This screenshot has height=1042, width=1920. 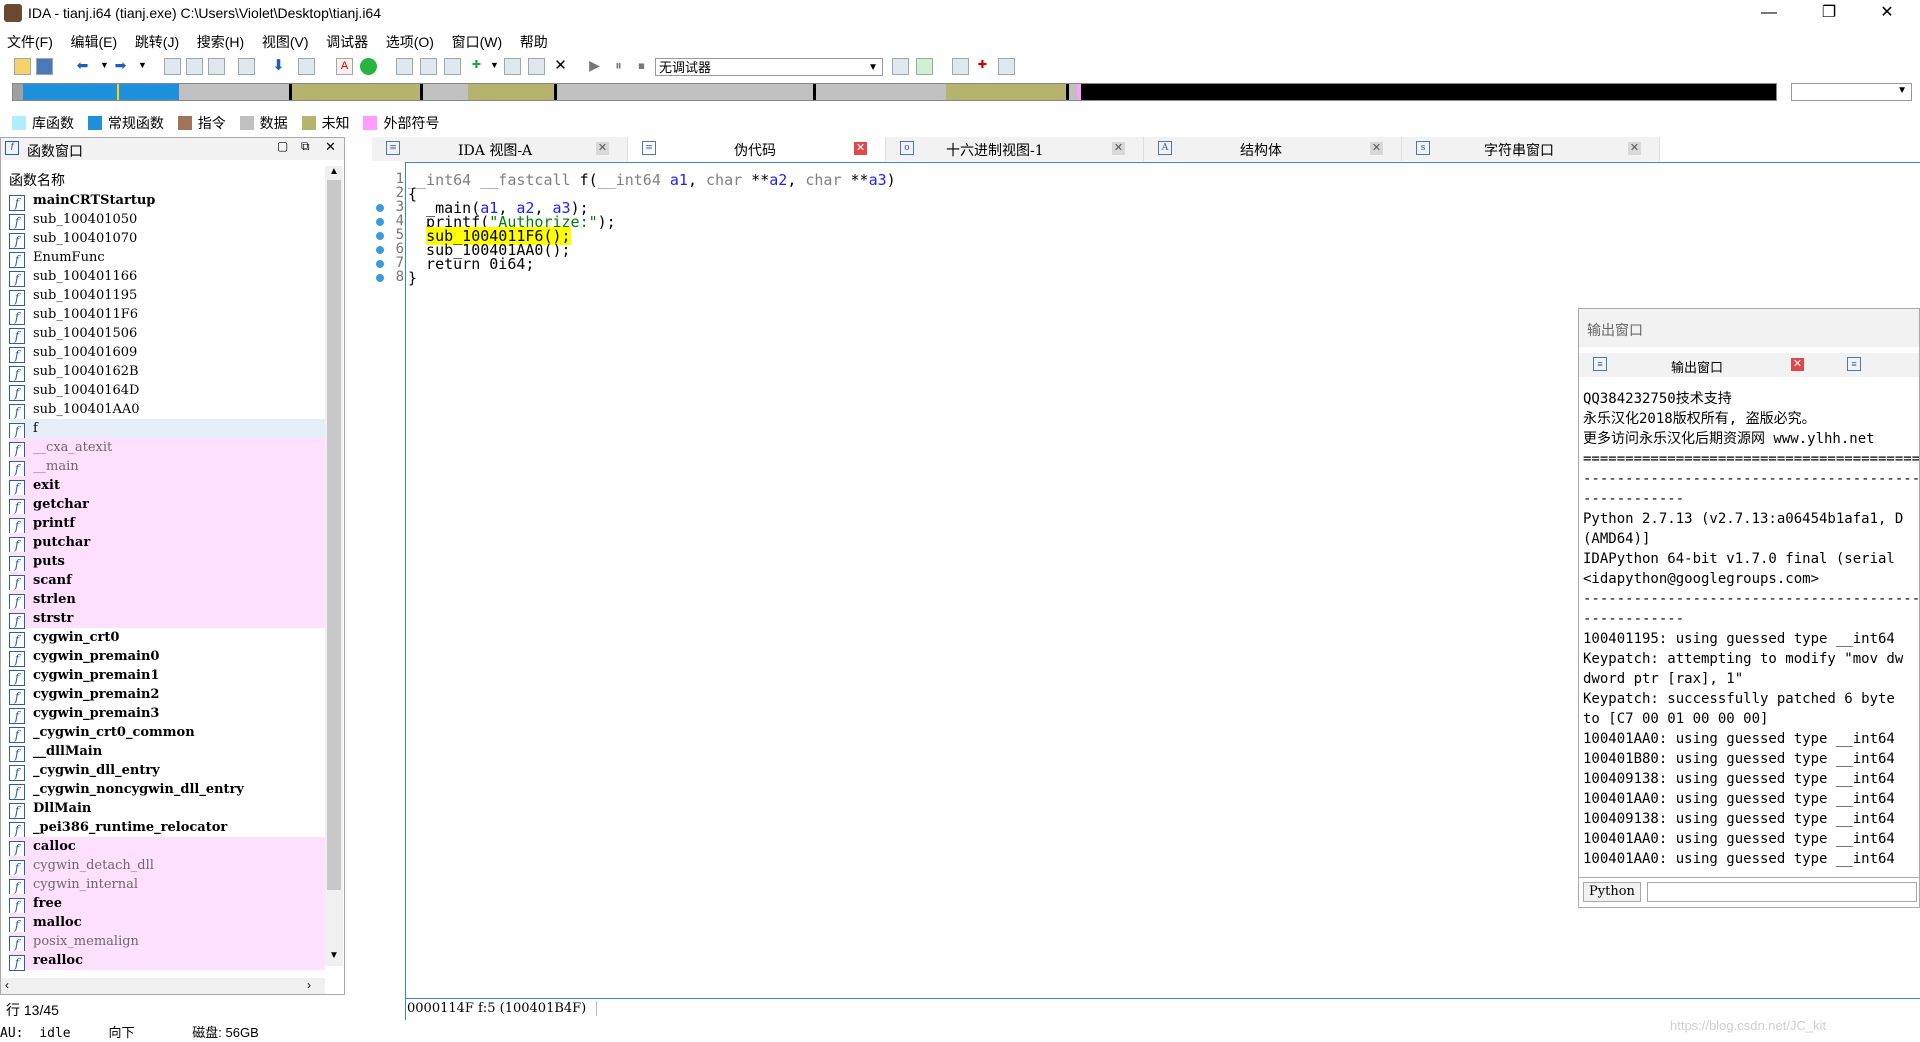 I want to click on menu-file: 文件(F), so click(x=30, y=41).